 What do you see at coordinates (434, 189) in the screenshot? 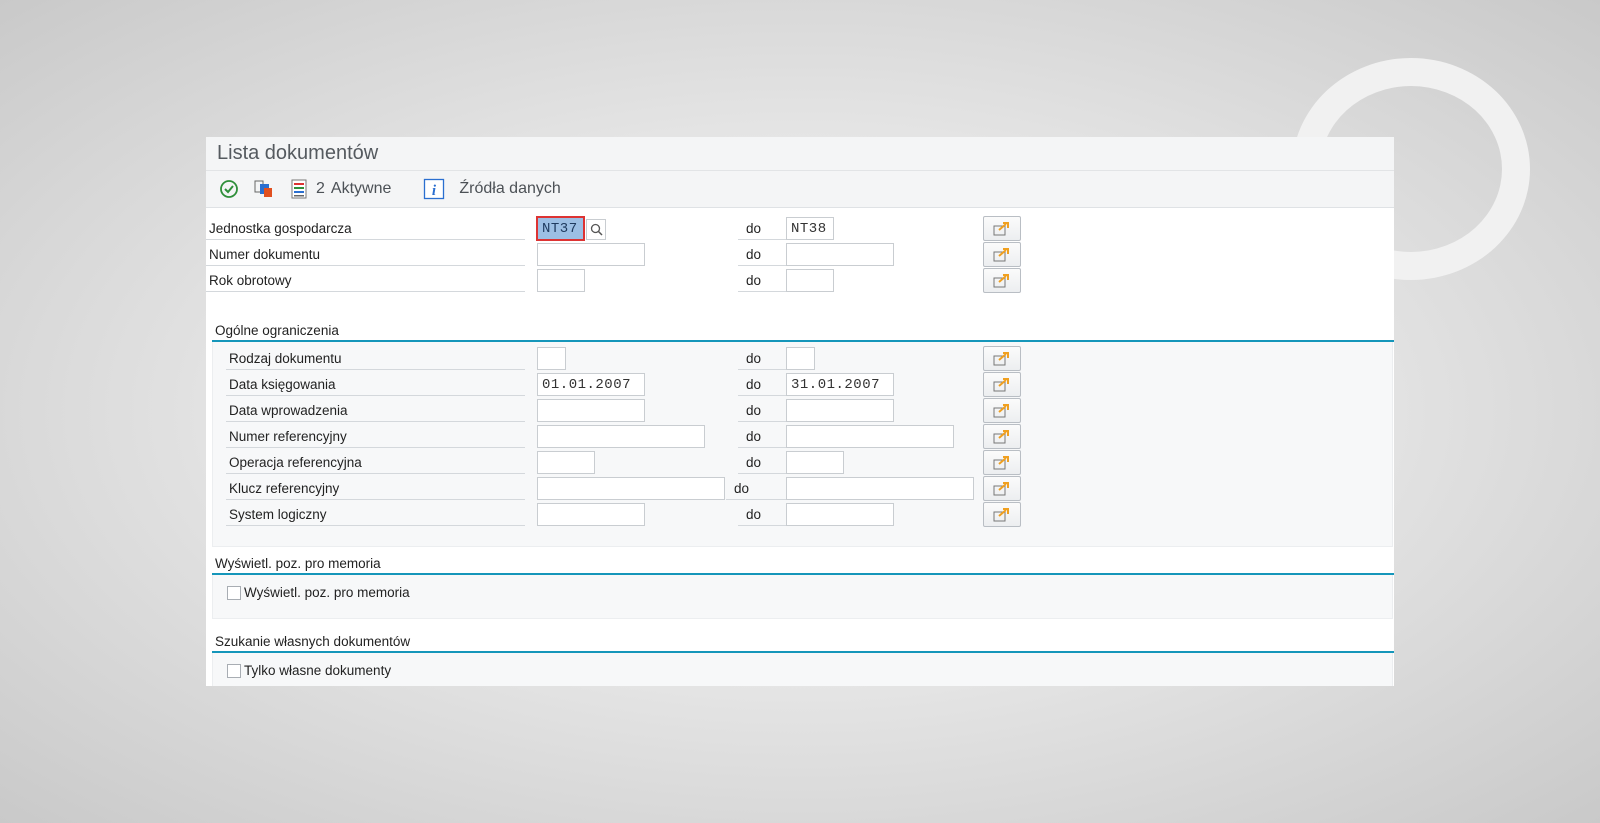
I see `info-icon: i` at bounding box center [434, 189].